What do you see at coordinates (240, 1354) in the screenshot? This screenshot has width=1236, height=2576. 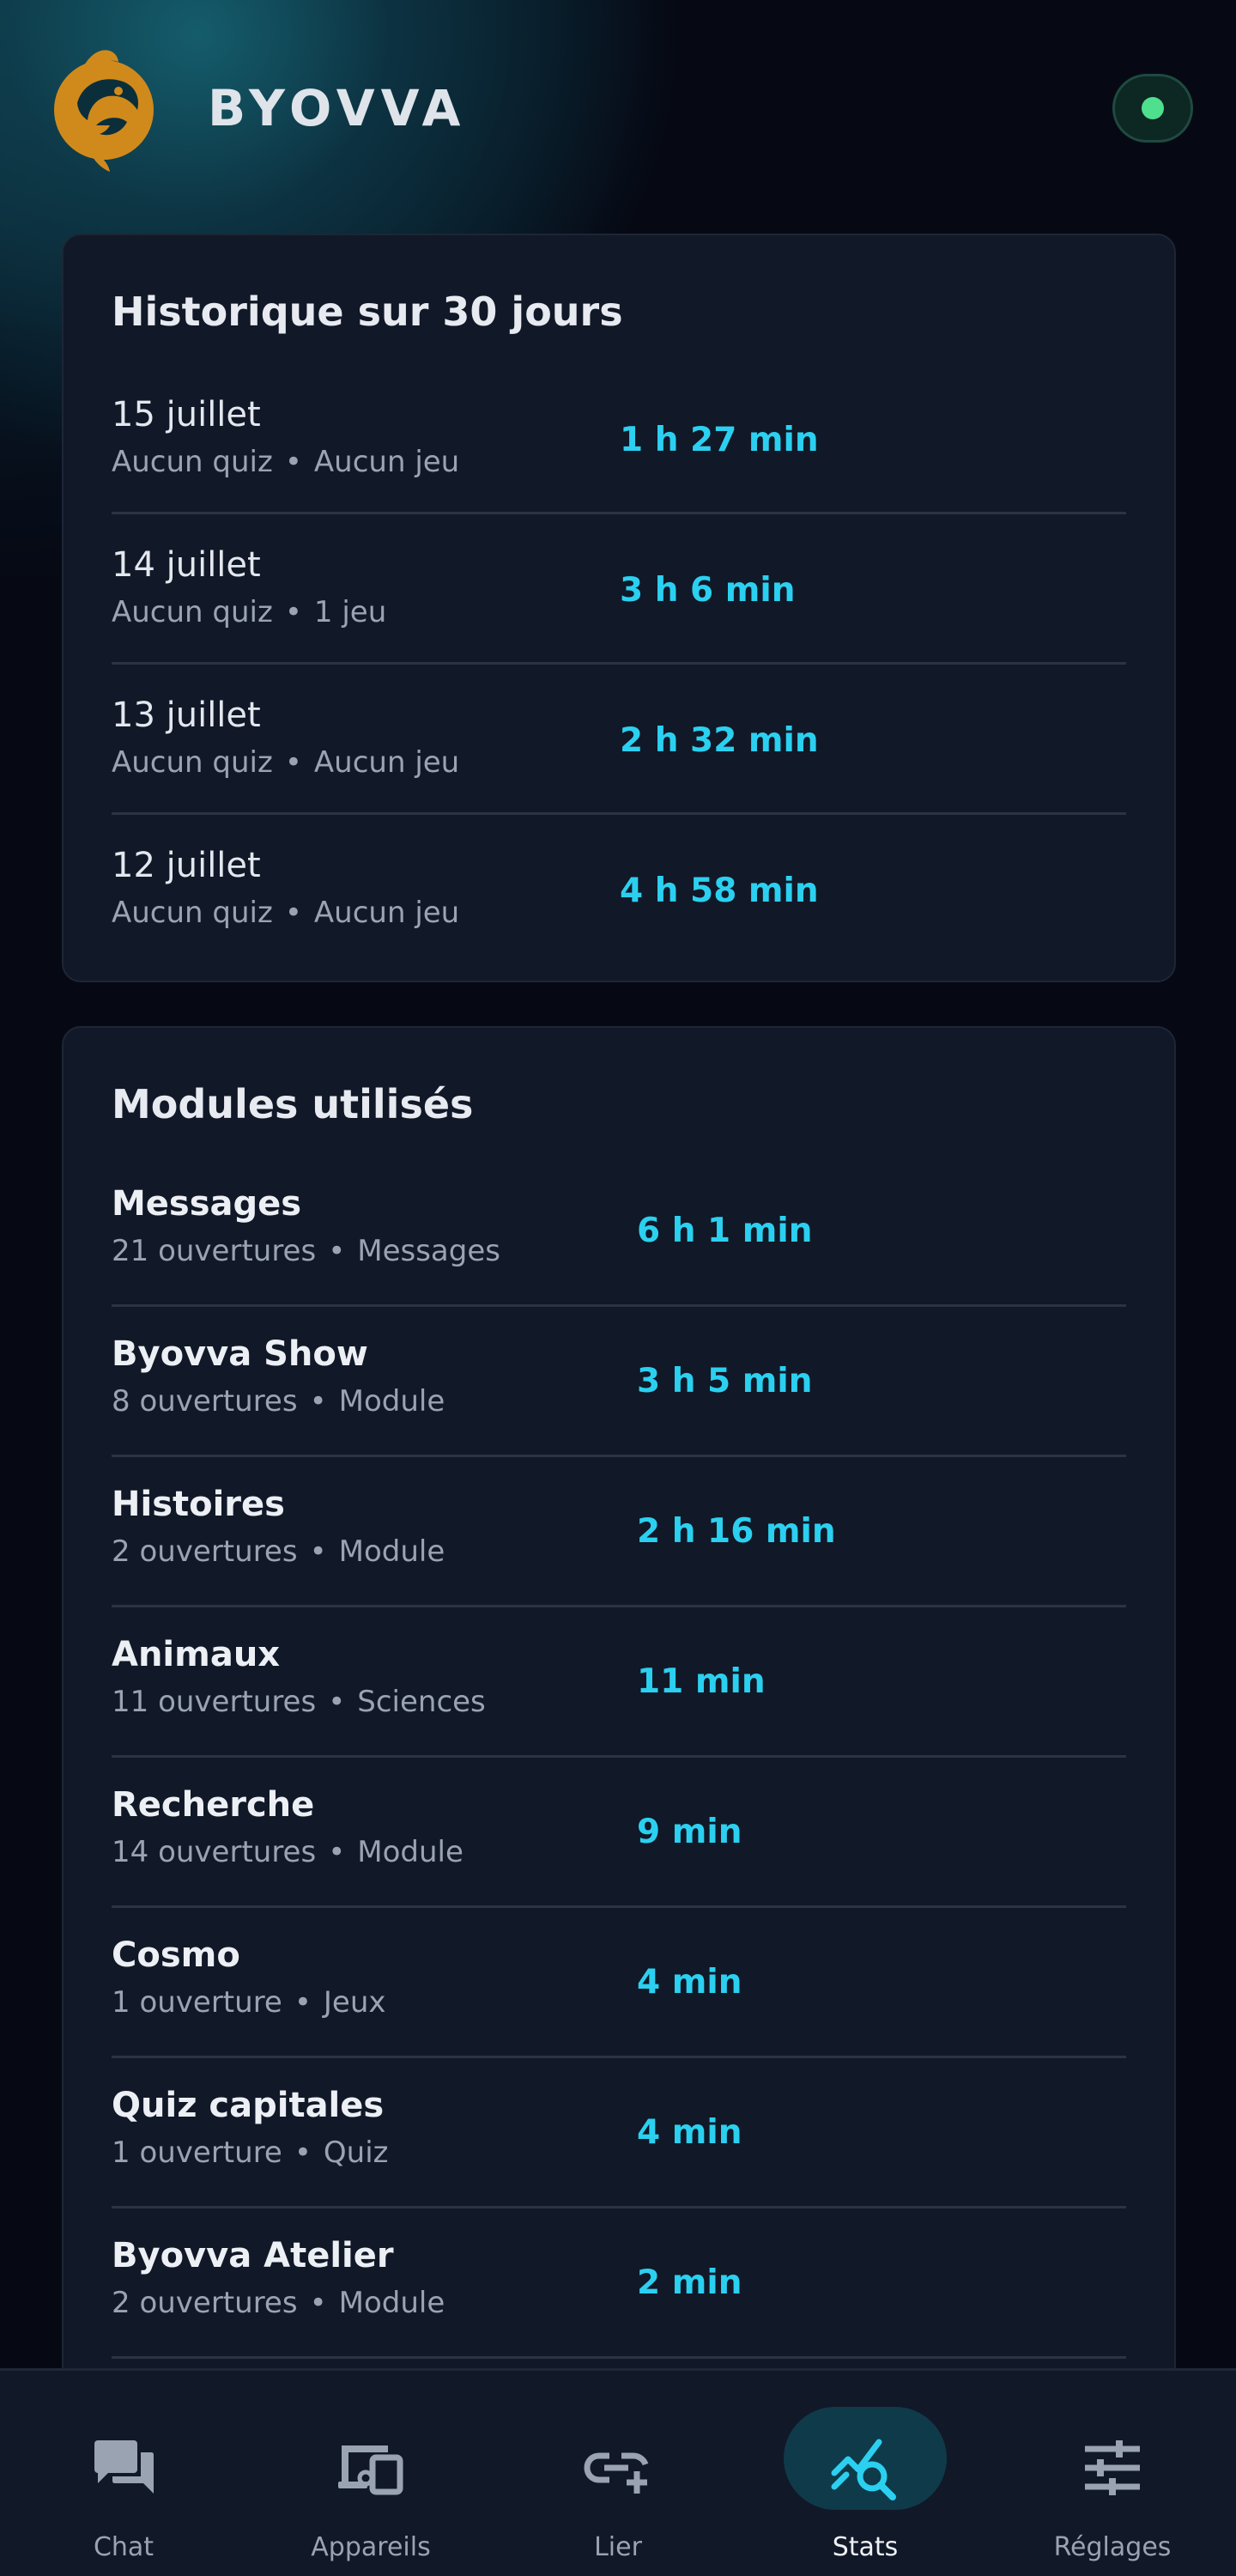 I see `module-name: Byovva Show` at bounding box center [240, 1354].